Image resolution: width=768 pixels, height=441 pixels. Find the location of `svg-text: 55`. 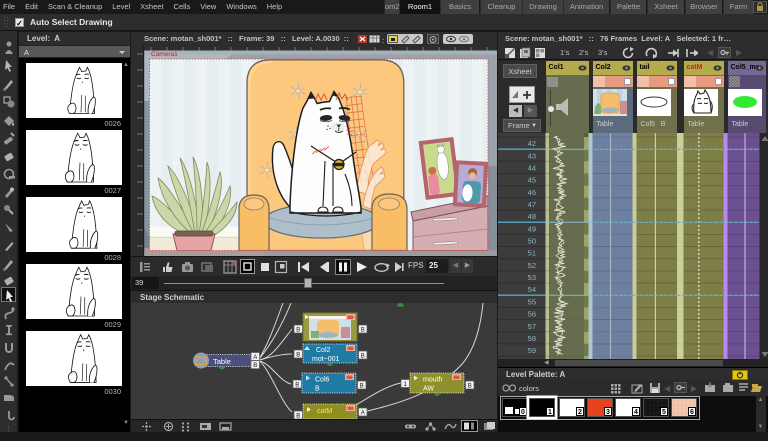

svg-text: 55 is located at coordinates (532, 301).